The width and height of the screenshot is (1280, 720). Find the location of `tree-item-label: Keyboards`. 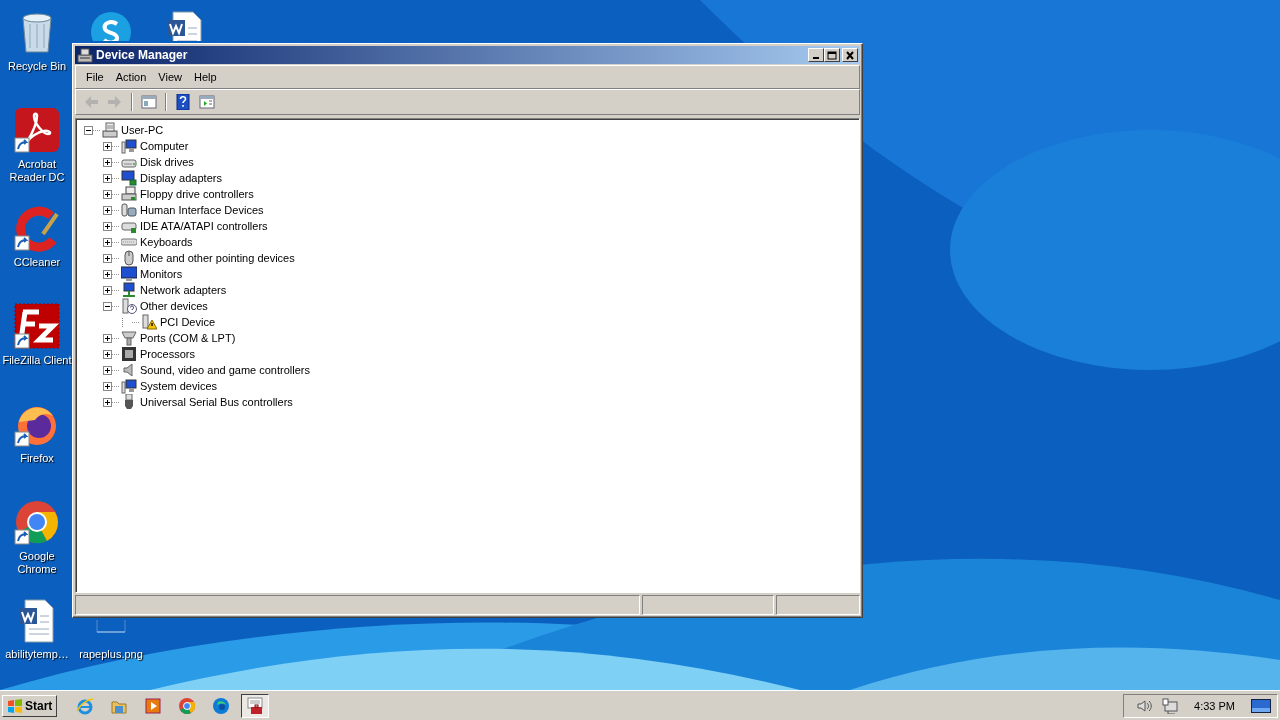

tree-item-label: Keyboards is located at coordinates (166, 242).